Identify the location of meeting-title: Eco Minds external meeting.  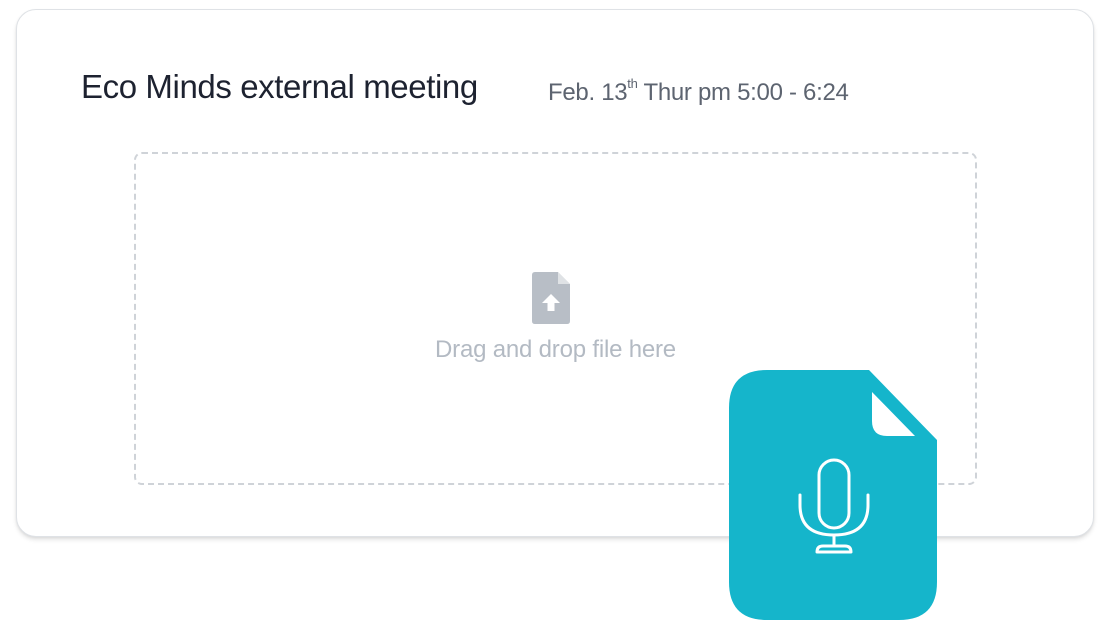
(279, 86).